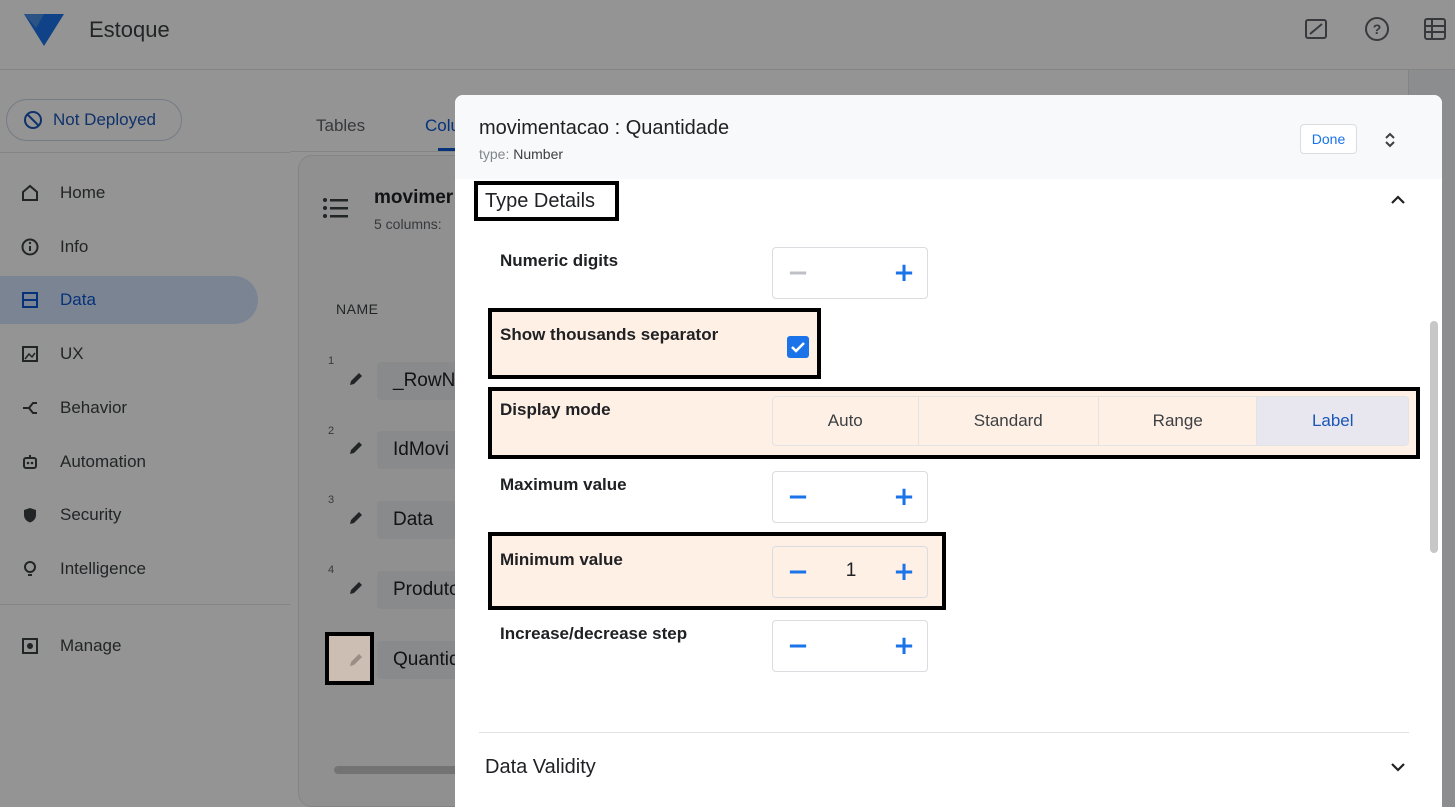 The width and height of the screenshot is (1455, 807). What do you see at coordinates (604, 128) in the screenshot?
I see `dialog-title: movimentacao : Quantidade` at bounding box center [604, 128].